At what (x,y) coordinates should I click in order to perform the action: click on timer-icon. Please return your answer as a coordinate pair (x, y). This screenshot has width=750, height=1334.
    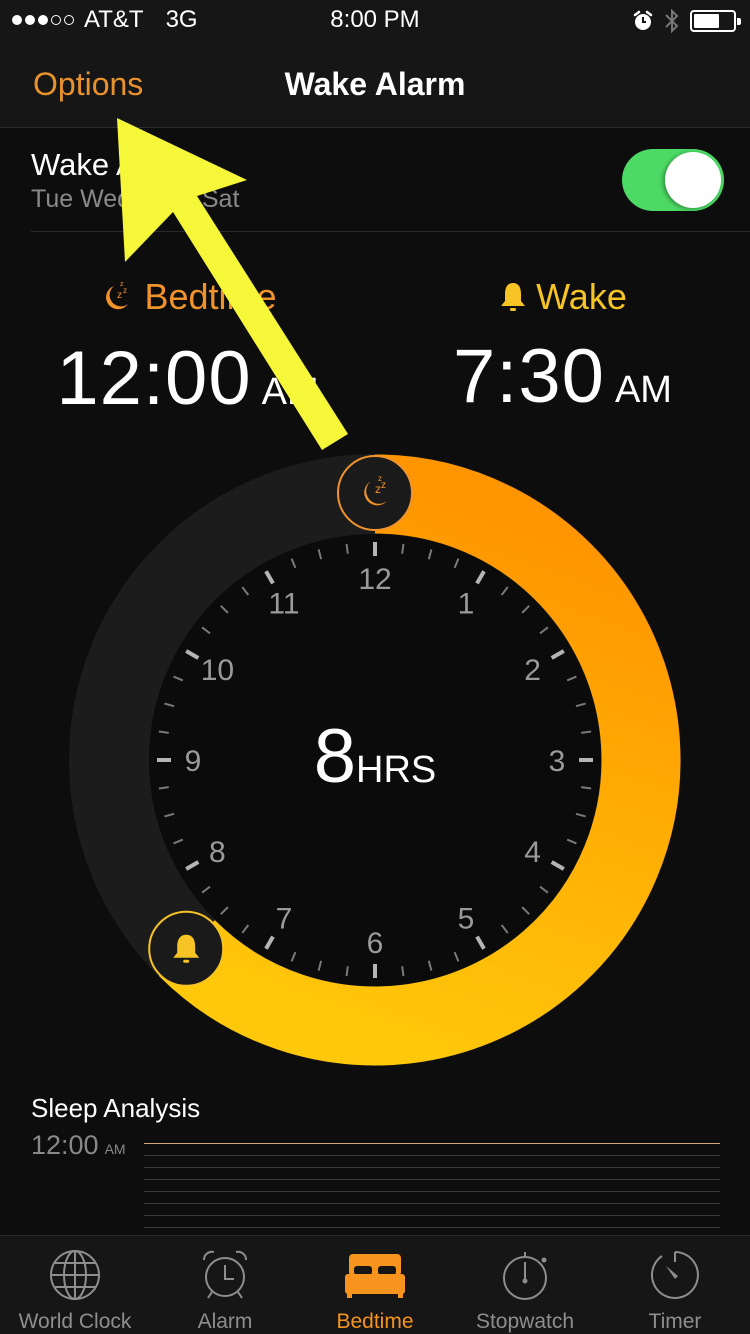
    Looking at the image, I should click on (675, 1275).